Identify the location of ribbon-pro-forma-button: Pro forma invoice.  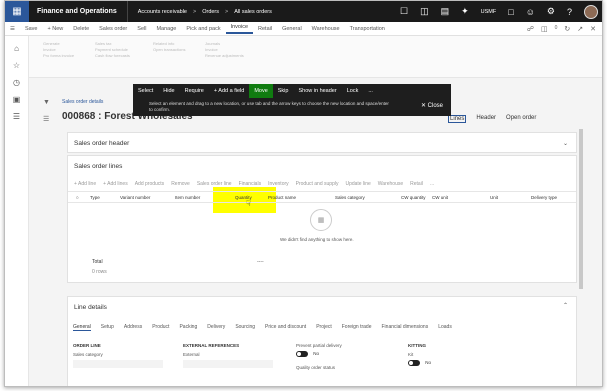
(58, 56).